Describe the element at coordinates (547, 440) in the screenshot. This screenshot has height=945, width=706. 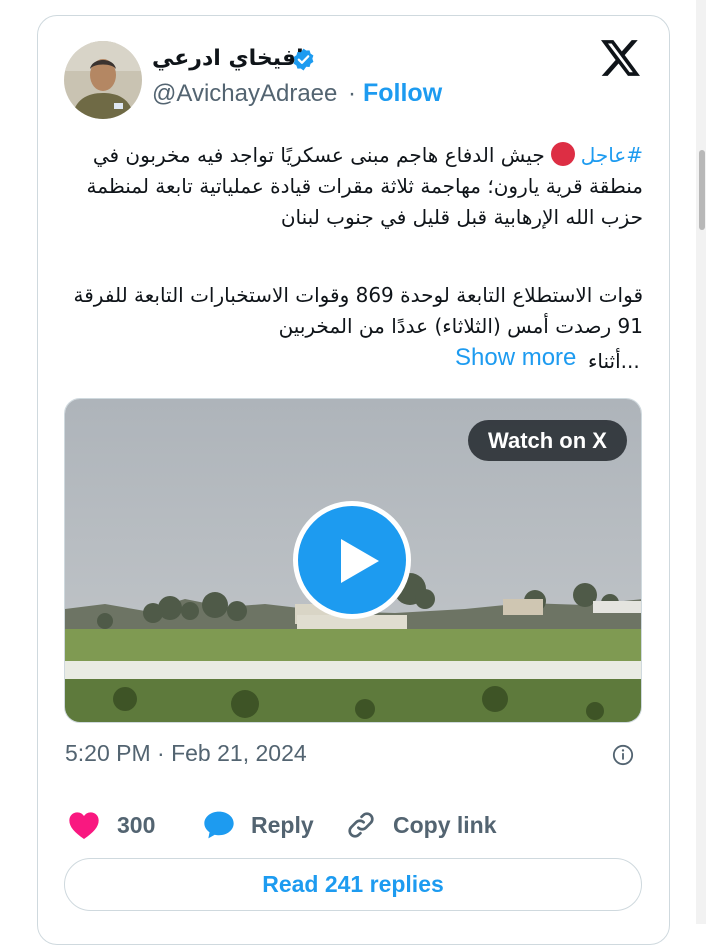
I see `watch-on-x-button: Watch on X` at that location.